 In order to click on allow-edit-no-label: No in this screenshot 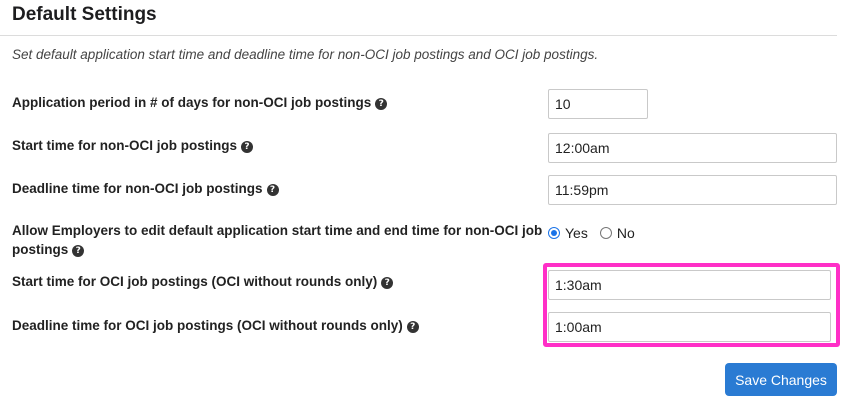, I will do `click(626, 233)`.